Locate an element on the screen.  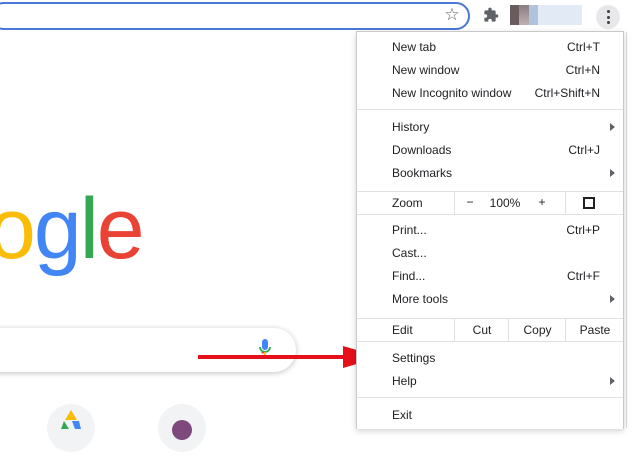
menu-item-more-tools: More tools is located at coordinates (490, 299).